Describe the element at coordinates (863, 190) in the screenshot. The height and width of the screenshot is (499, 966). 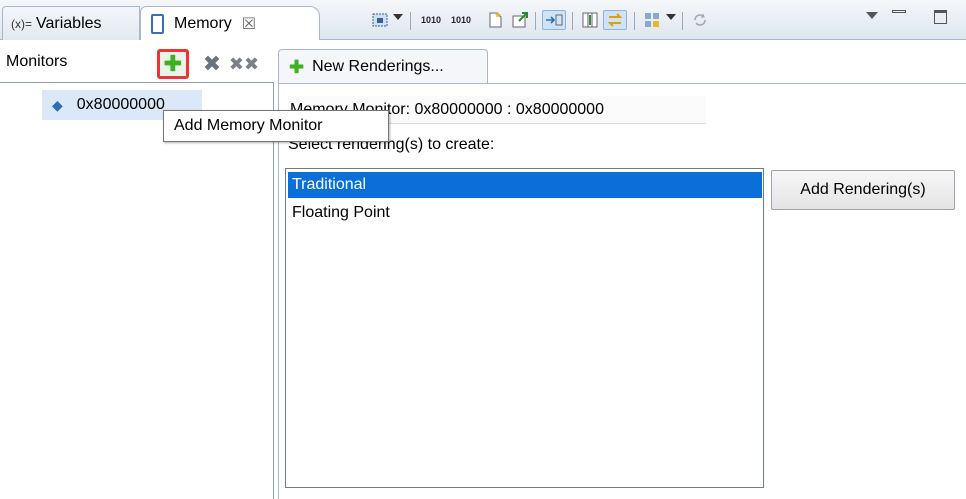
I see `add-rendering-button: Add Rendering(s)` at that location.